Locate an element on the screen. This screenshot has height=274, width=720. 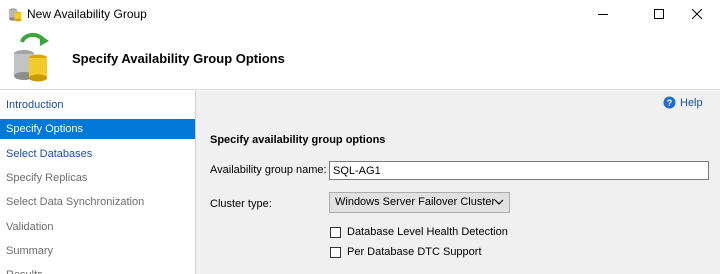
maximize-icon is located at coordinates (659, 14).